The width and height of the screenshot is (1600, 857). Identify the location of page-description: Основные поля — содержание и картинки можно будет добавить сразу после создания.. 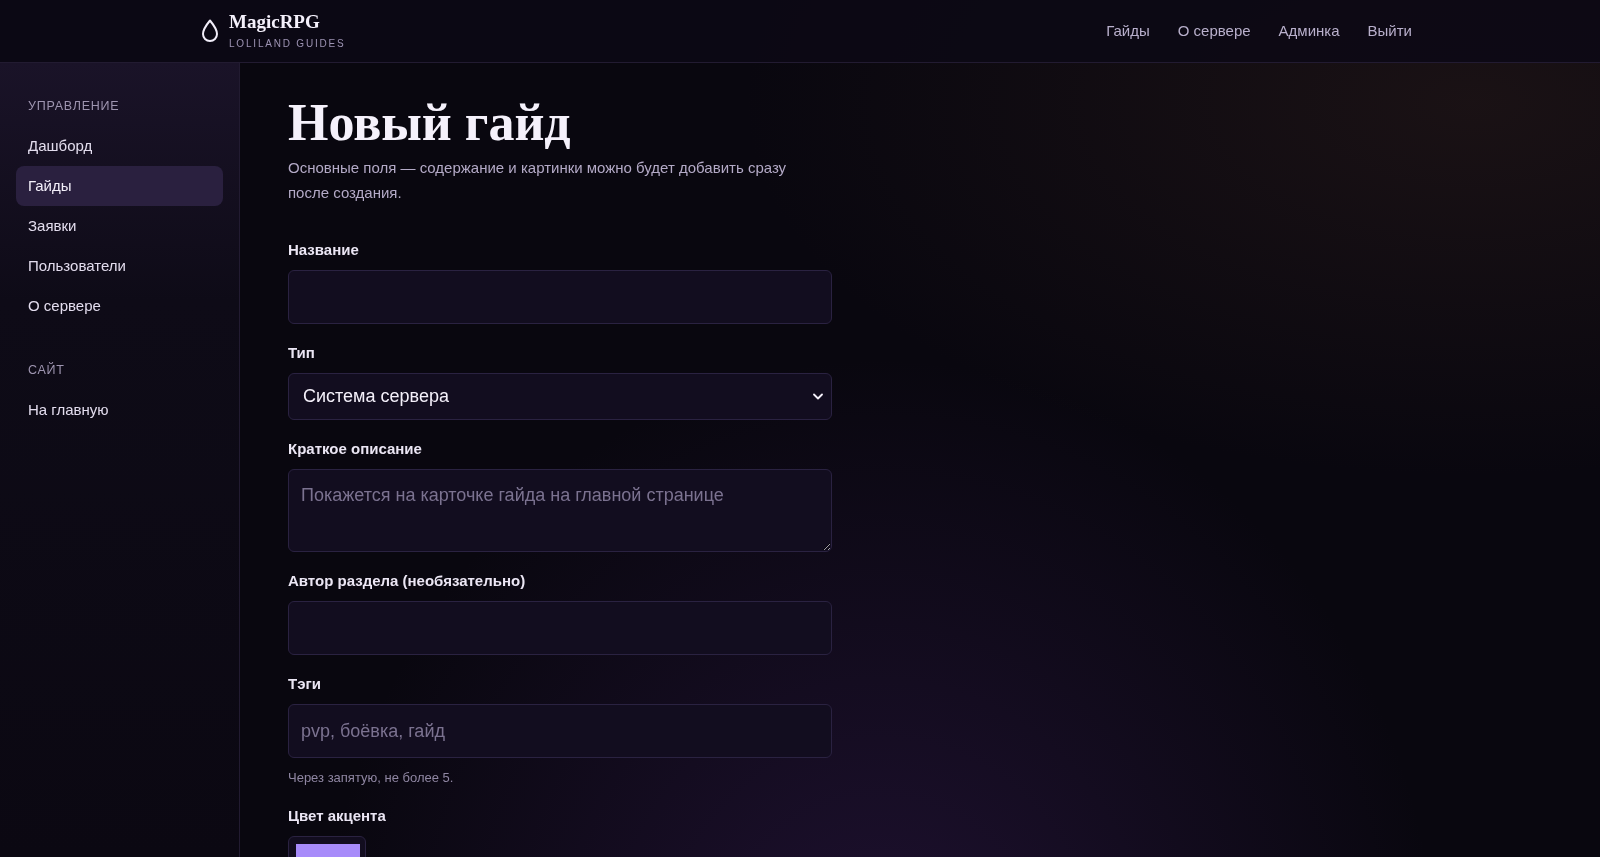
(538, 180).